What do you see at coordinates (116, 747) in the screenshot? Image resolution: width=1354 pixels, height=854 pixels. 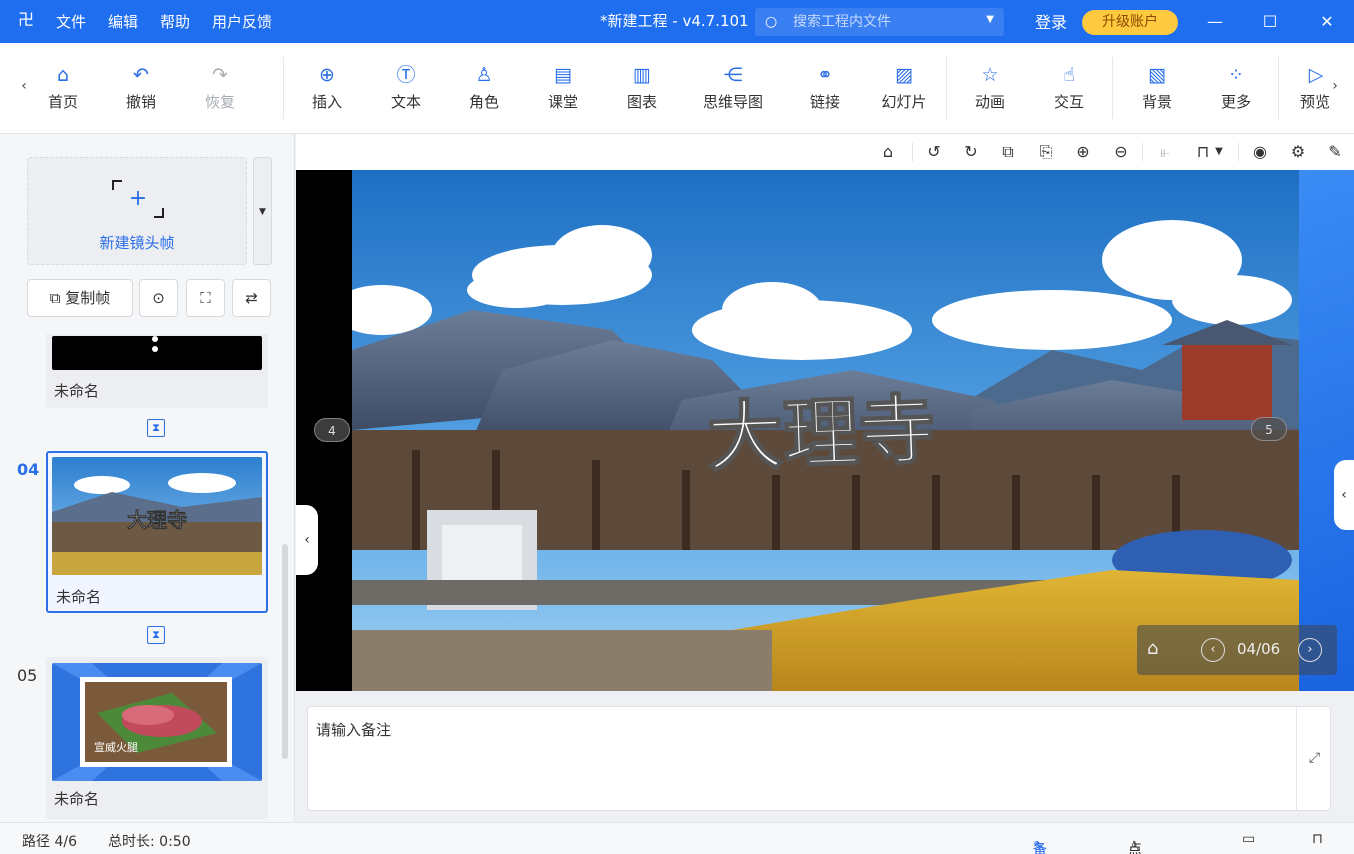 I see `thumb-title-text: 宣威火腿` at bounding box center [116, 747].